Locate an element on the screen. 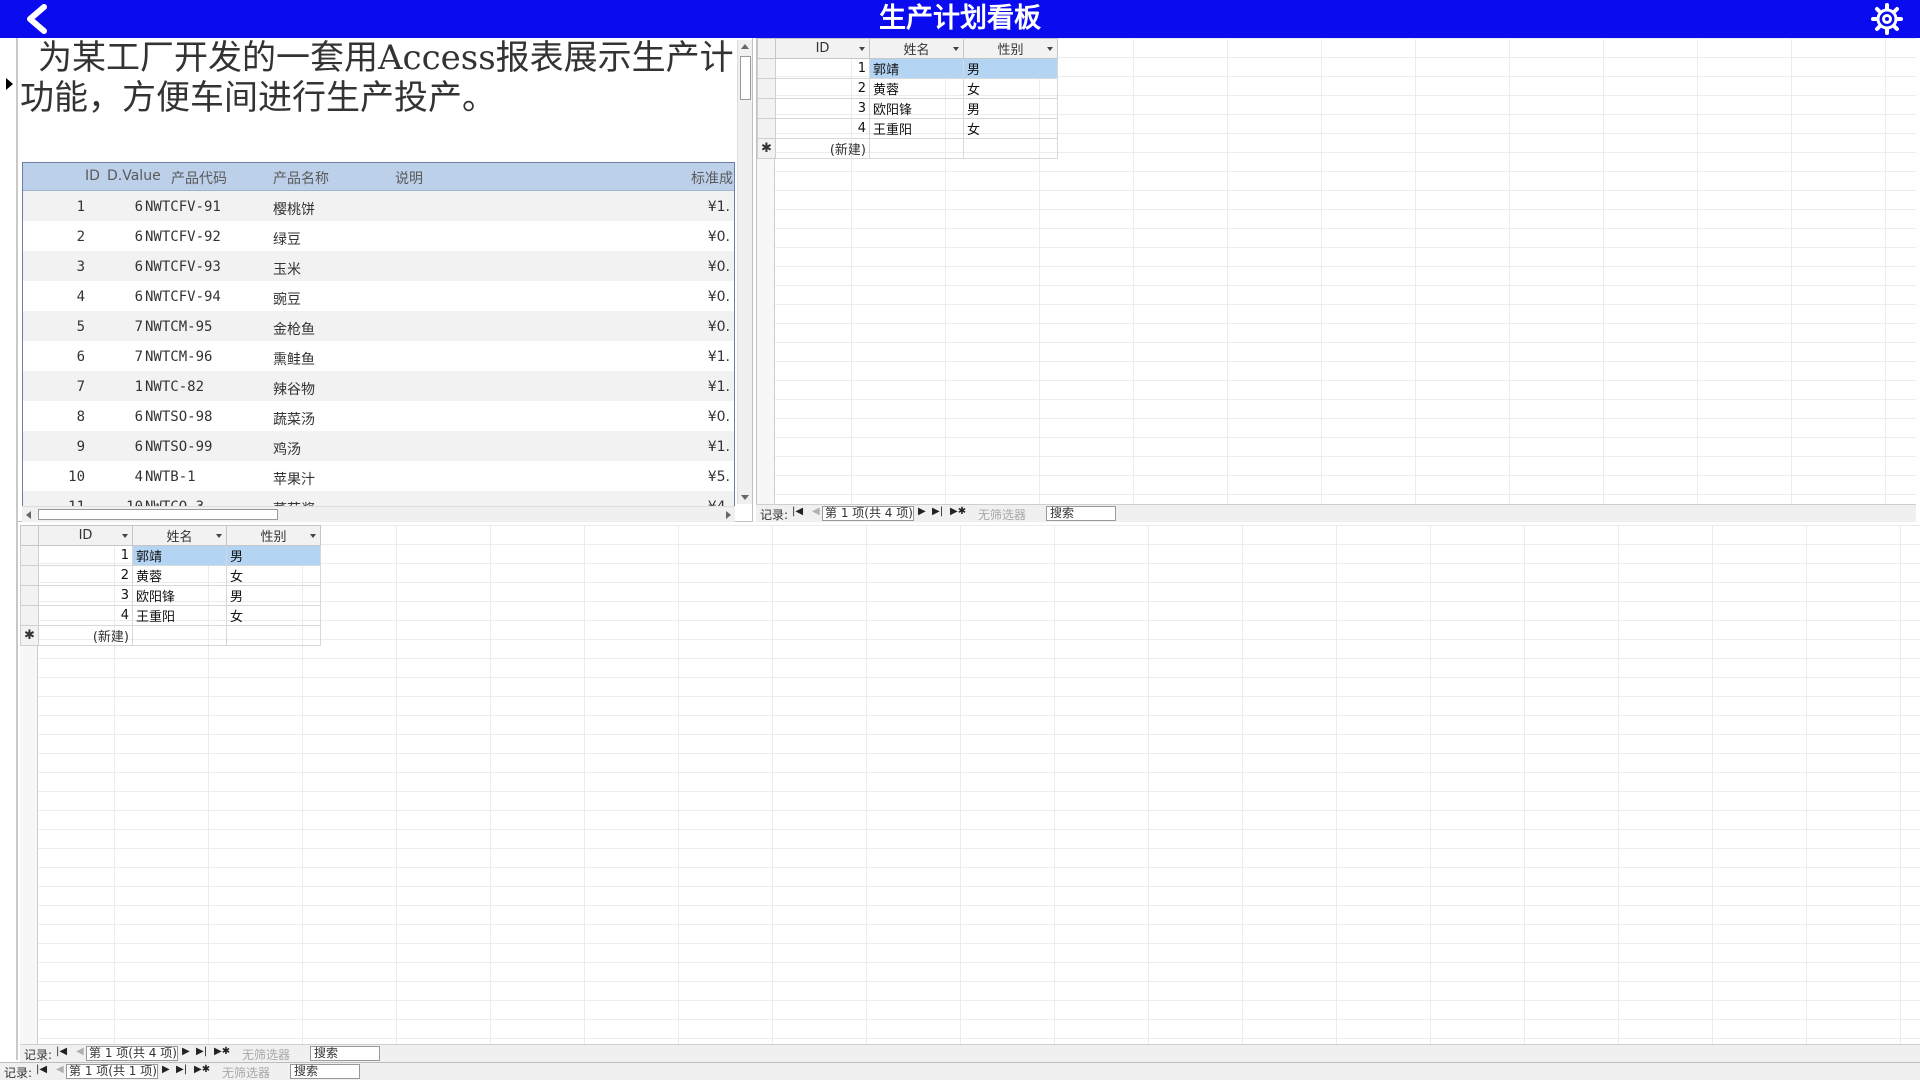 The height and width of the screenshot is (1080, 1920). current-record-input: 第 1 项(共 1 项) is located at coordinates (112, 1071).